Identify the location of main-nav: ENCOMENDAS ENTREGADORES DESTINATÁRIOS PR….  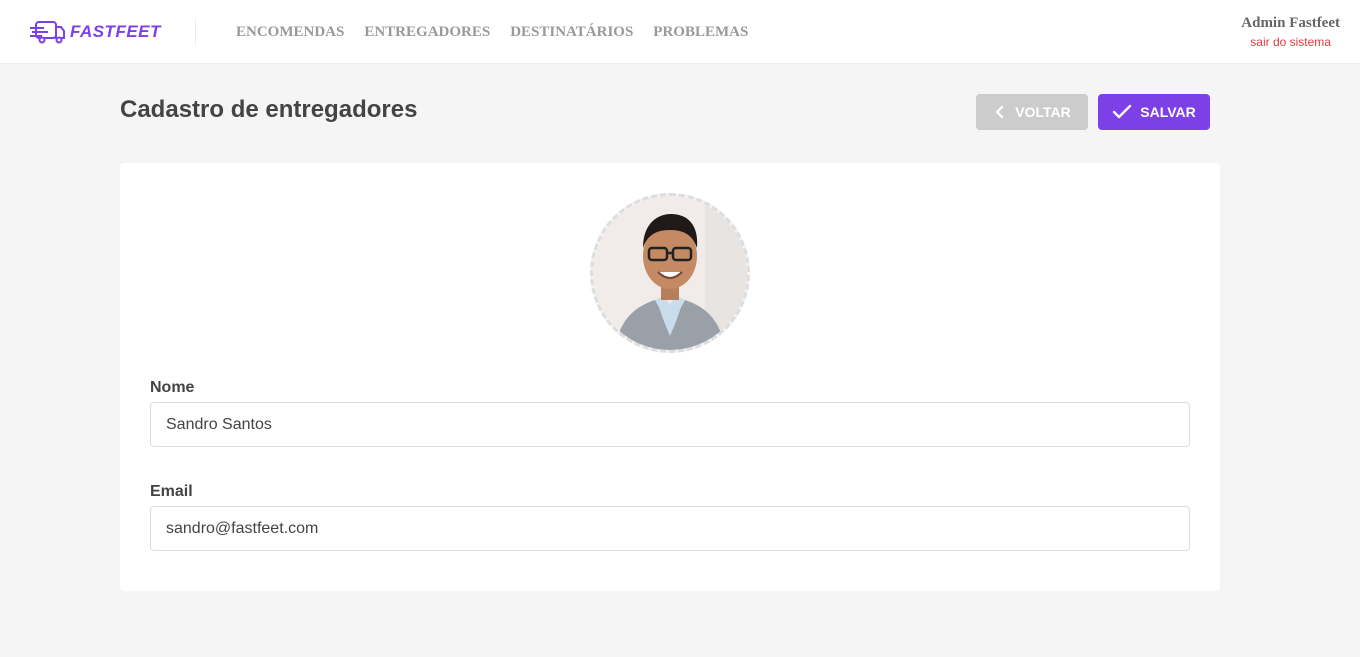
(502, 32).